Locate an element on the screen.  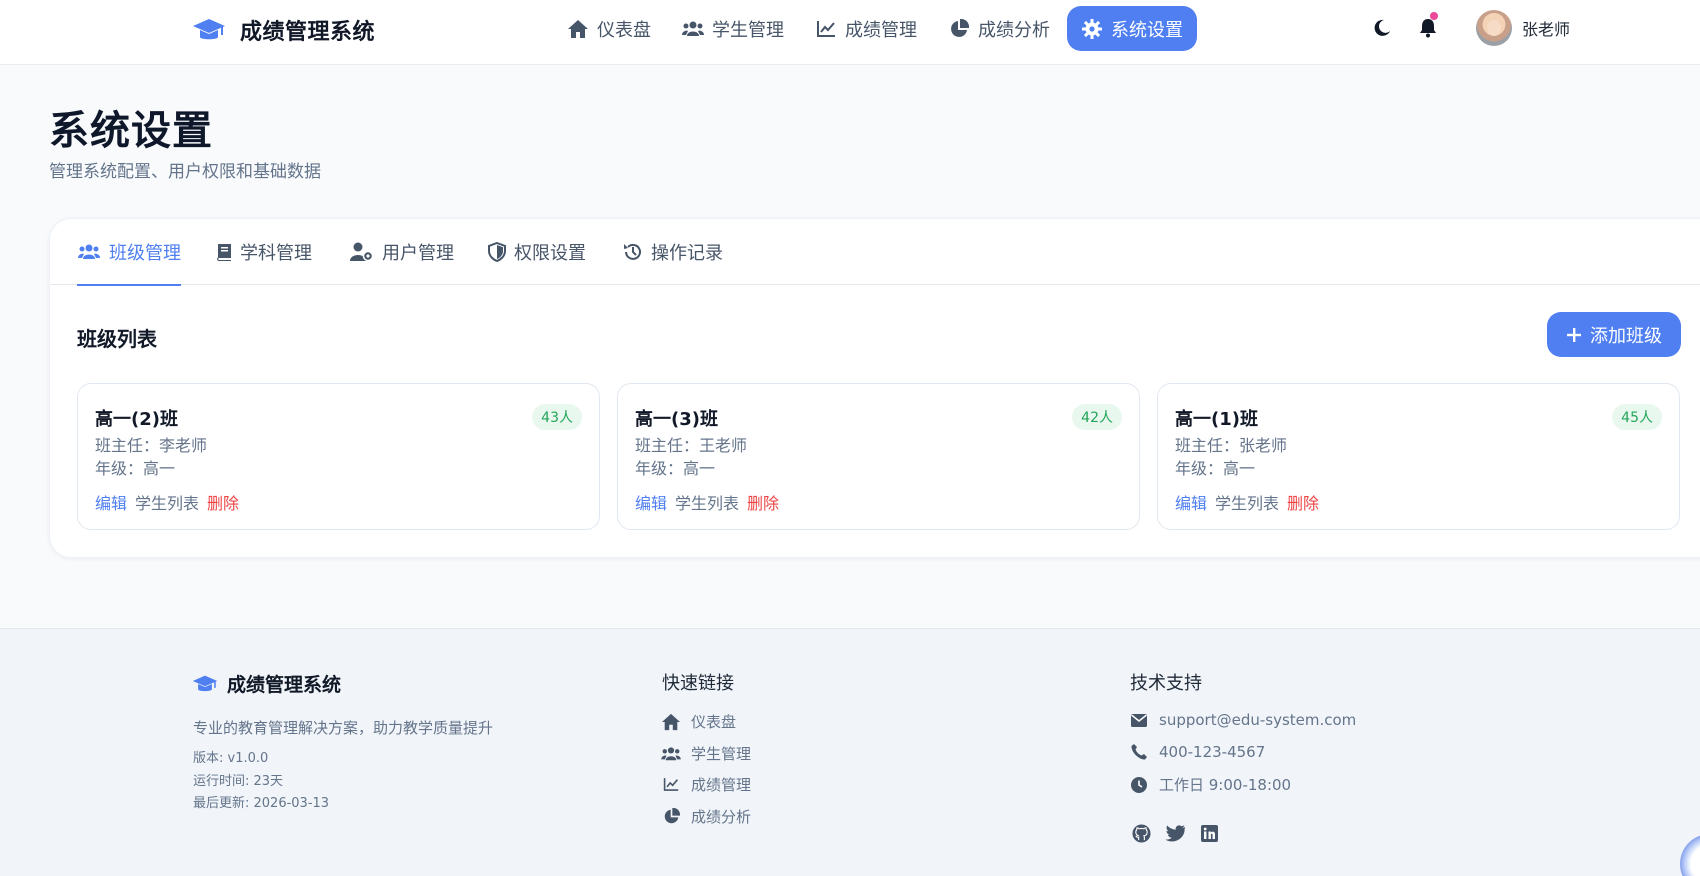
tab-label: 权限设置 is located at coordinates (550, 253).